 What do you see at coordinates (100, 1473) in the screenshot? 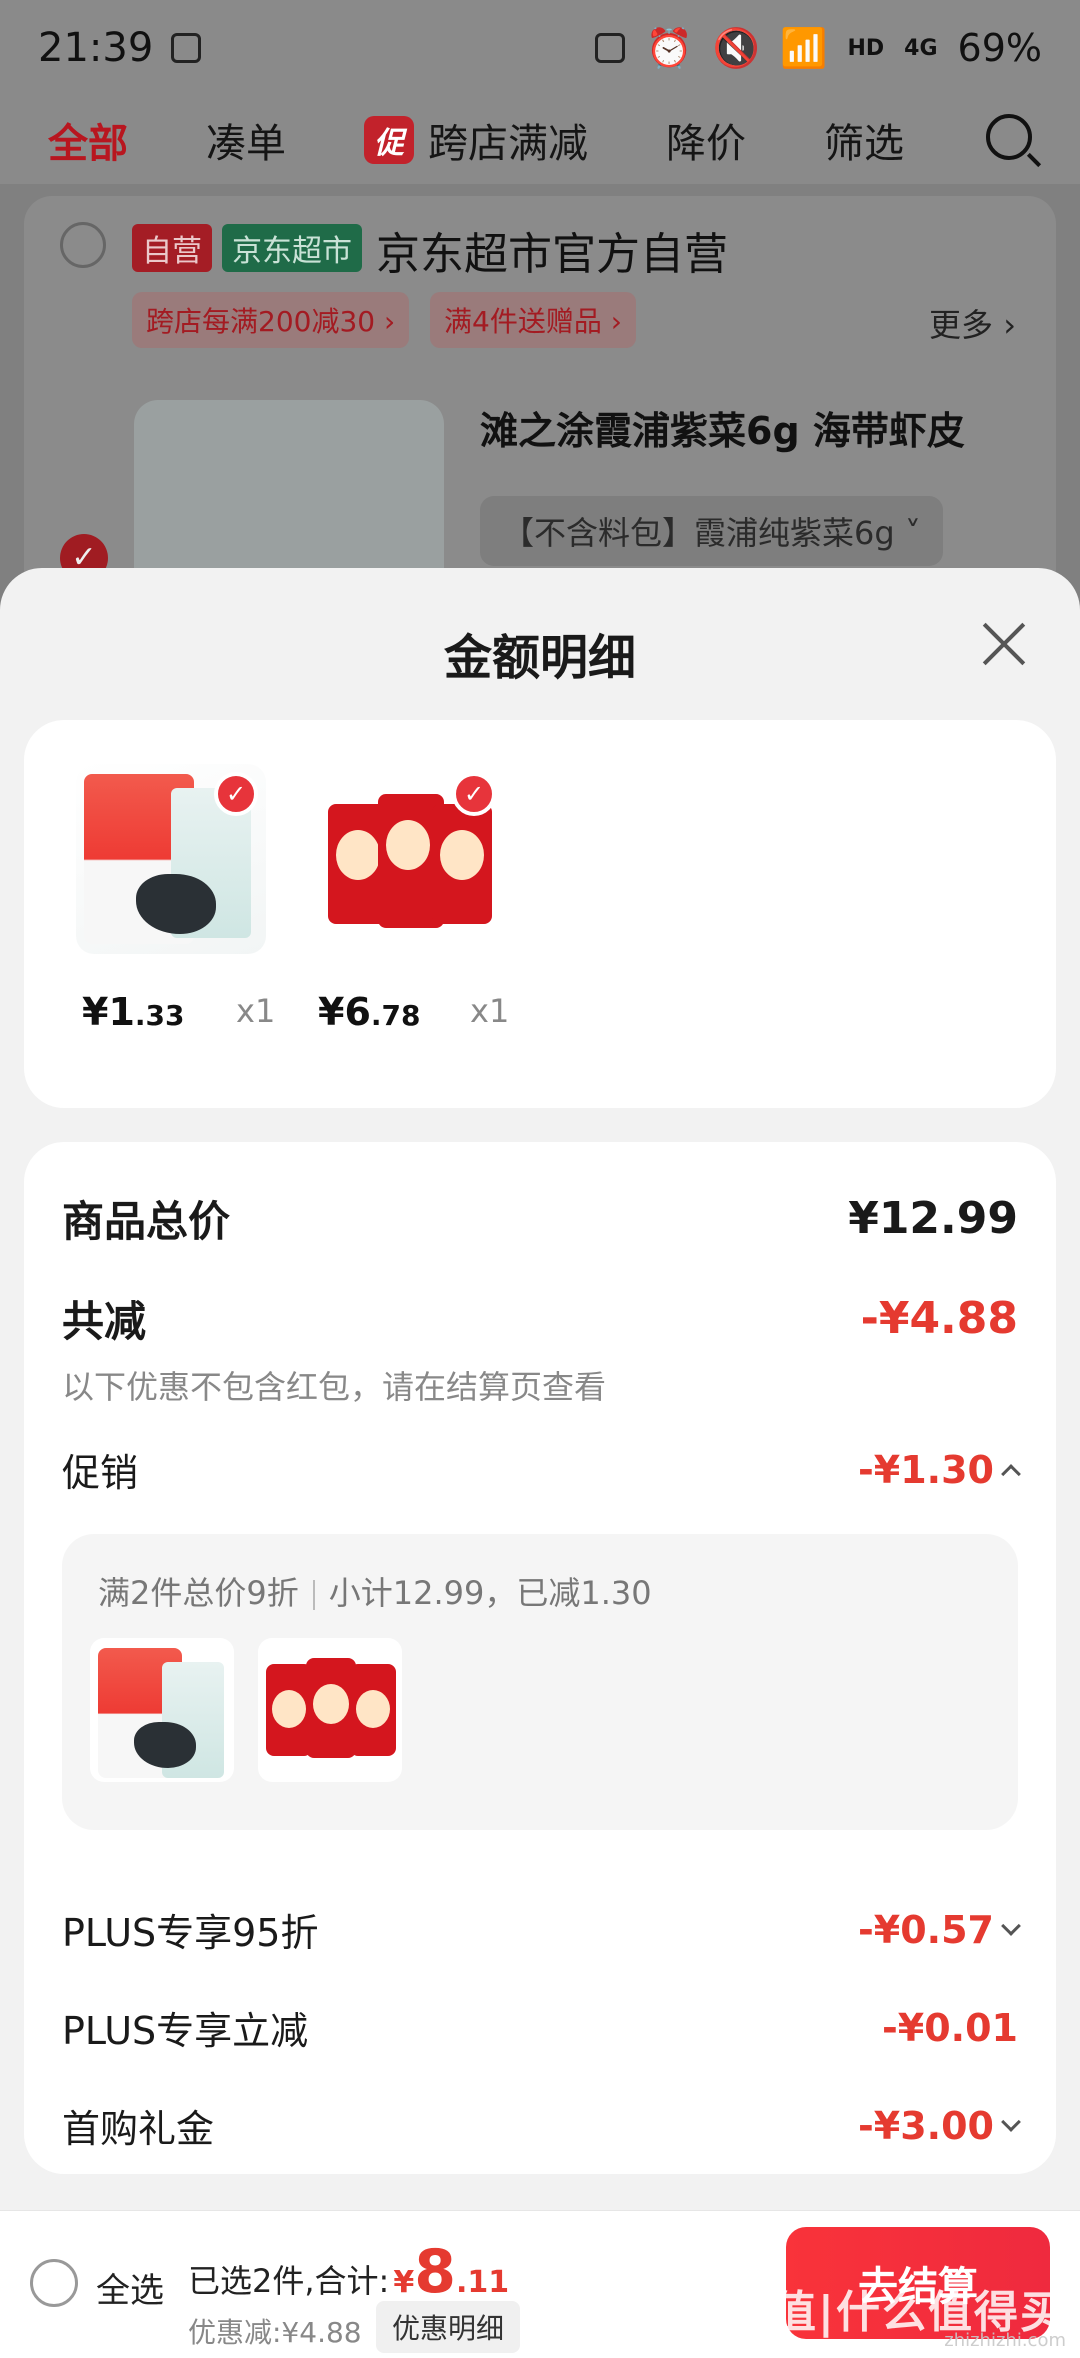
I see `promo-label: 促销` at bounding box center [100, 1473].